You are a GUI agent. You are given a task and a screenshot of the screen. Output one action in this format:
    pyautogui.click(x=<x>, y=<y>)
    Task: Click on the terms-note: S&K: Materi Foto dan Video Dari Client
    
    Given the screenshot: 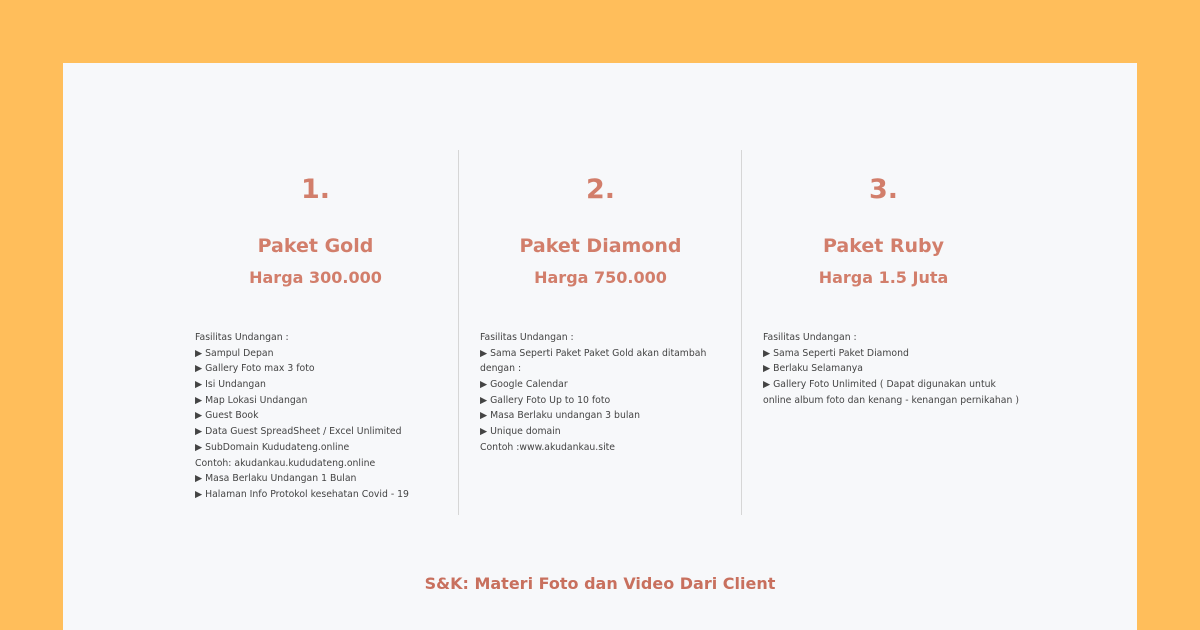 What is the action you would take?
    pyautogui.click(x=600, y=583)
    